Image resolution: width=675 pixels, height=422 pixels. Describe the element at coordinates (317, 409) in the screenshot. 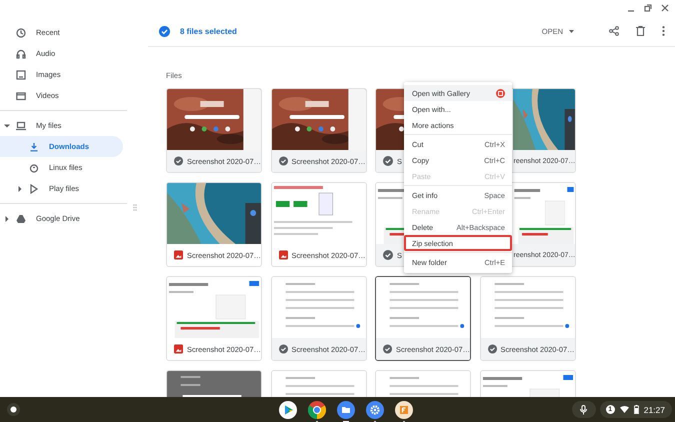

I see `chrome-app-icon` at that location.